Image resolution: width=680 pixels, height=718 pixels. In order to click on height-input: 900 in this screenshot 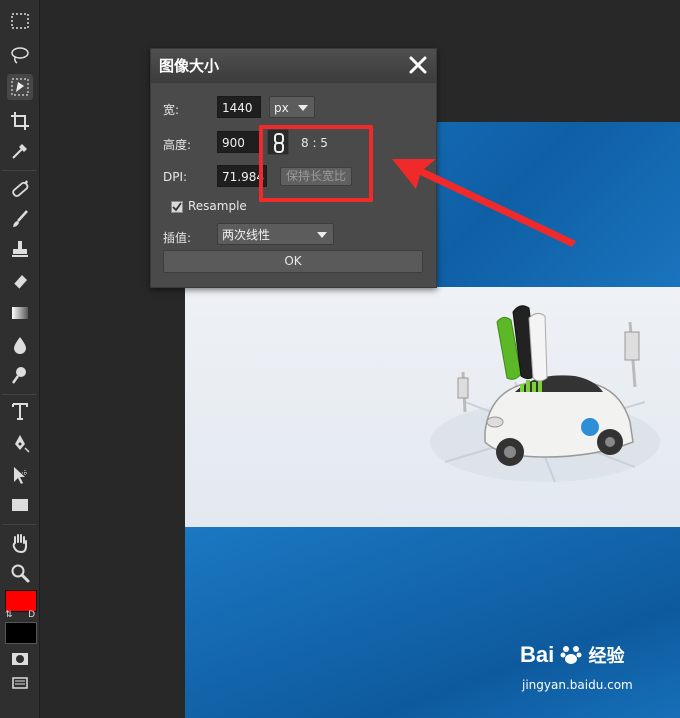, I will do `click(239, 142)`.